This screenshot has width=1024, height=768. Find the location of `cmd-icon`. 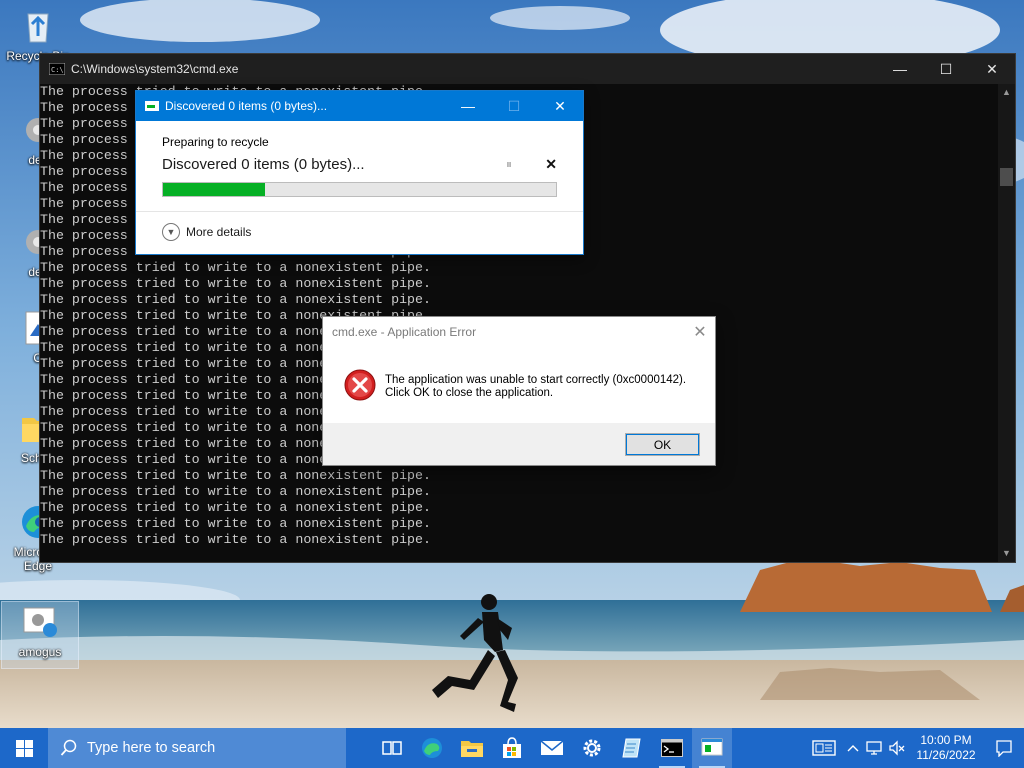

cmd-icon is located at coordinates (672, 748).